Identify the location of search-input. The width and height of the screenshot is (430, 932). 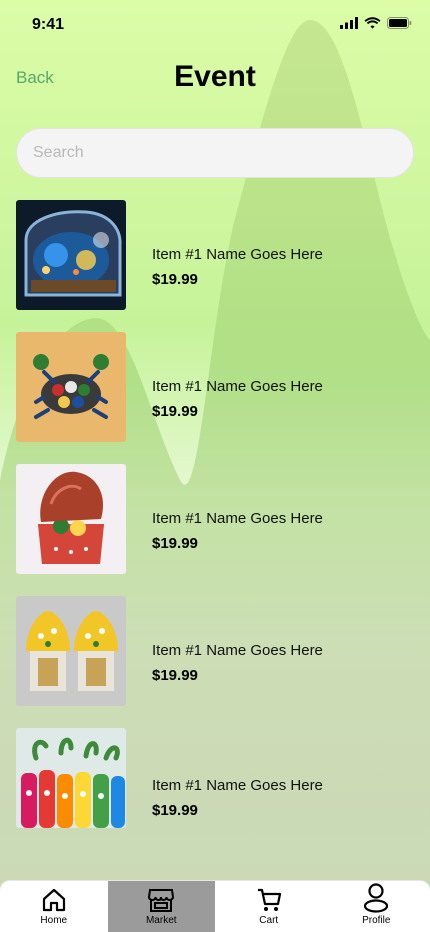
(215, 153).